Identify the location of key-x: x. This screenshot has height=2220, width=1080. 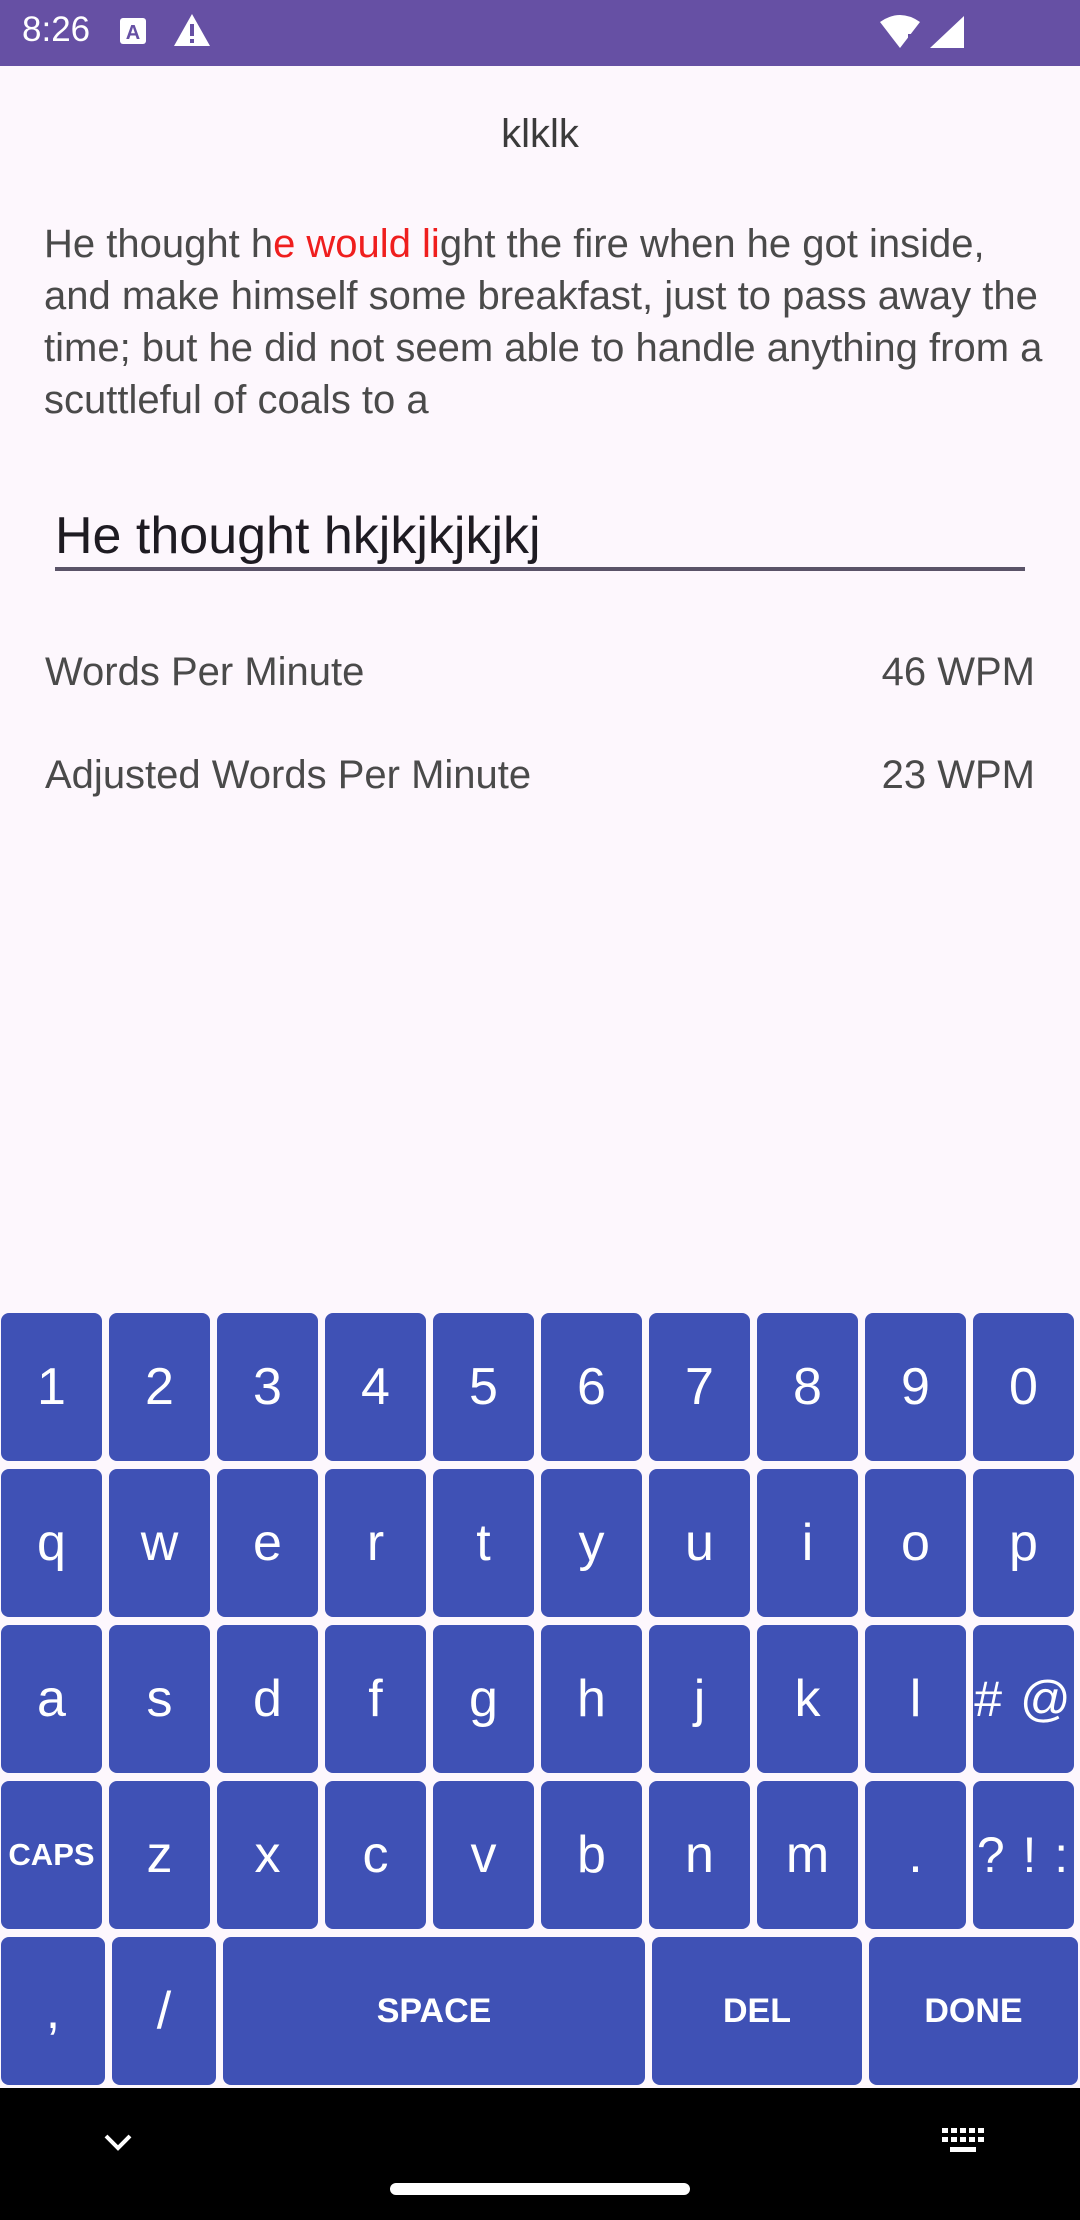
(267, 1855).